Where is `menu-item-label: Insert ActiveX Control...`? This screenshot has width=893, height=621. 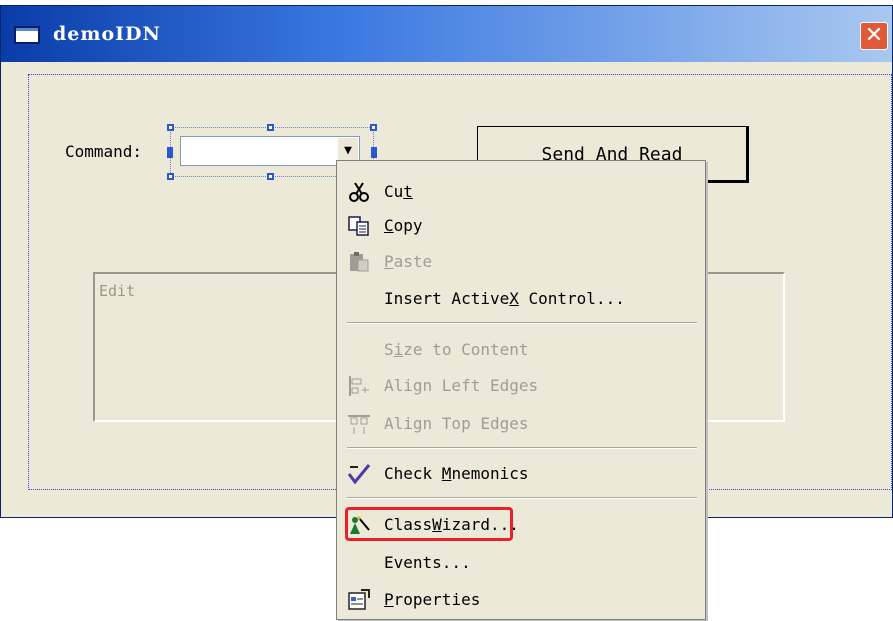 menu-item-label: Insert ActiveX Control... is located at coordinates (504, 298).